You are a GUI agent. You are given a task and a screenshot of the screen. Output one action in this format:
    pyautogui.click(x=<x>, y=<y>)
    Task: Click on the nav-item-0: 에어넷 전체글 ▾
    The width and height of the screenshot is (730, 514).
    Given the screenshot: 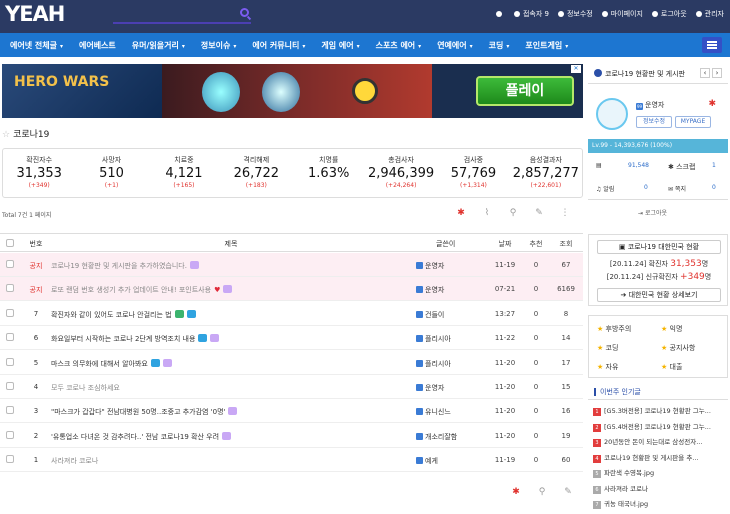 What is the action you would take?
    pyautogui.click(x=36, y=45)
    